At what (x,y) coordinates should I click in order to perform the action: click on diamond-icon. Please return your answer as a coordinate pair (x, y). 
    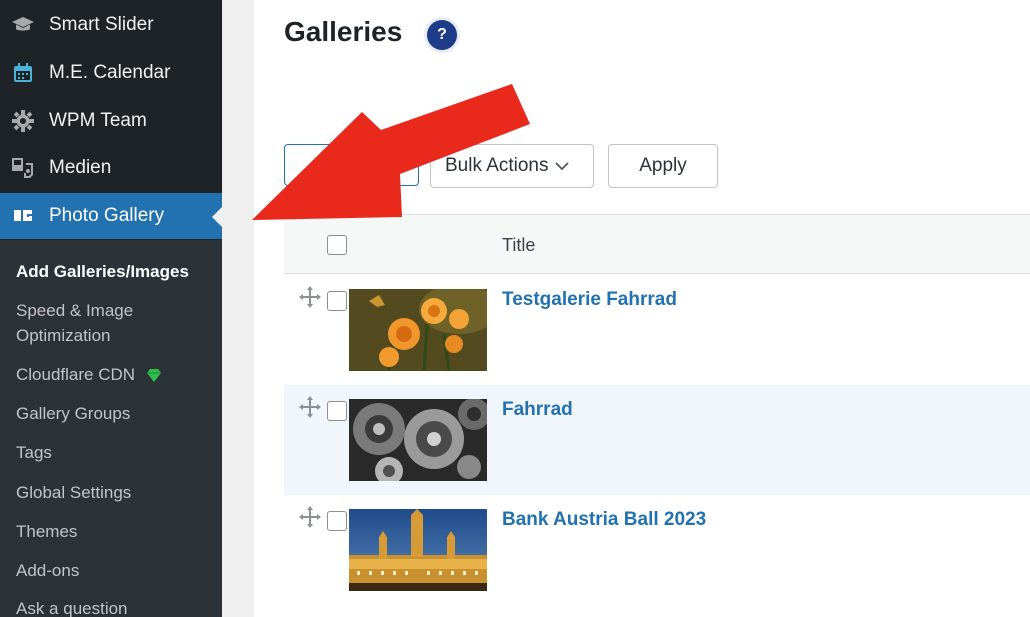
    Looking at the image, I should click on (153, 376).